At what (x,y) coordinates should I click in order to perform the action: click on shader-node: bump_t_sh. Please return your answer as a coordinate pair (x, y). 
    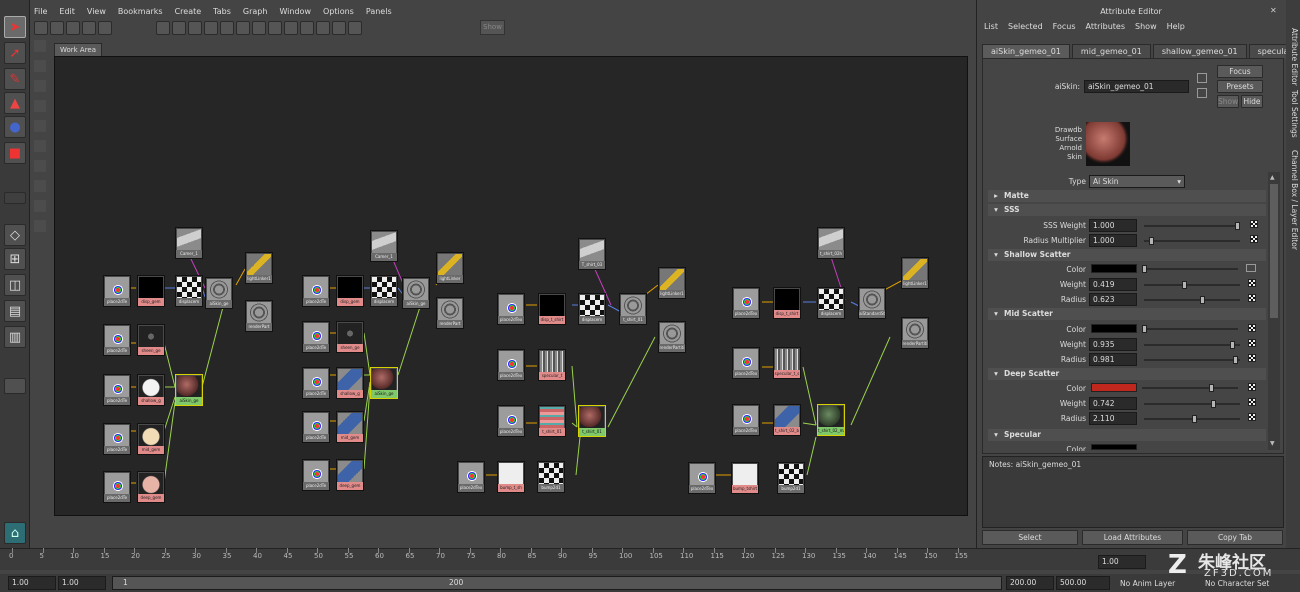
    Looking at the image, I should click on (511, 477).